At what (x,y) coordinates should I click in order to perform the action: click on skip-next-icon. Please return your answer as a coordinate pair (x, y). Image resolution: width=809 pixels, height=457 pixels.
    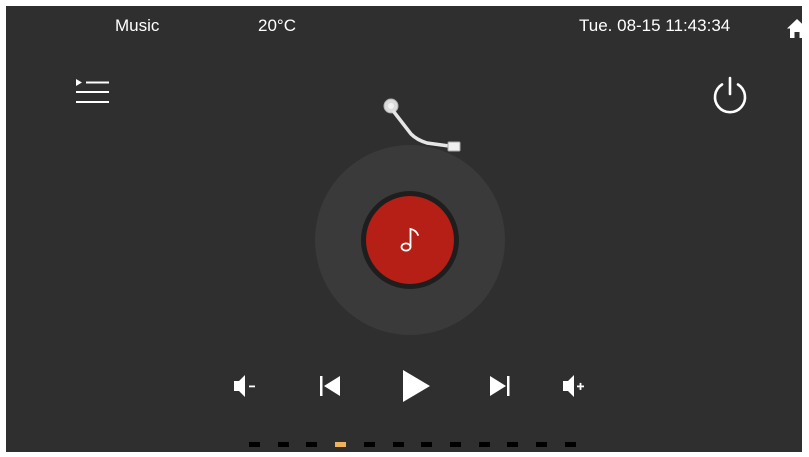
    Looking at the image, I should click on (500, 386).